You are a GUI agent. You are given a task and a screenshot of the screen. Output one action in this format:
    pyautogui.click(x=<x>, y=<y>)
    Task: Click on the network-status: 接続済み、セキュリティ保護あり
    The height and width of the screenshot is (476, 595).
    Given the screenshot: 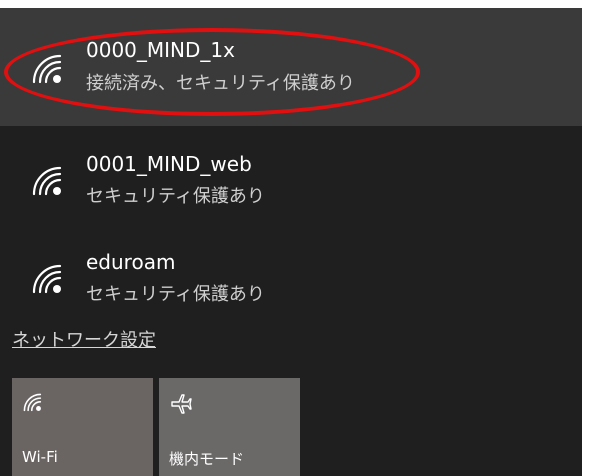 What is the action you would take?
    pyautogui.click(x=220, y=83)
    